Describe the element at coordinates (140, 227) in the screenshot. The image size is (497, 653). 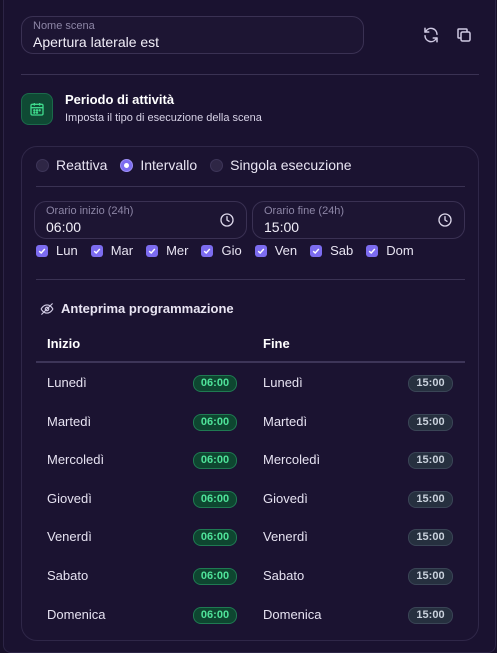
I see `start-time-value: 06:00` at that location.